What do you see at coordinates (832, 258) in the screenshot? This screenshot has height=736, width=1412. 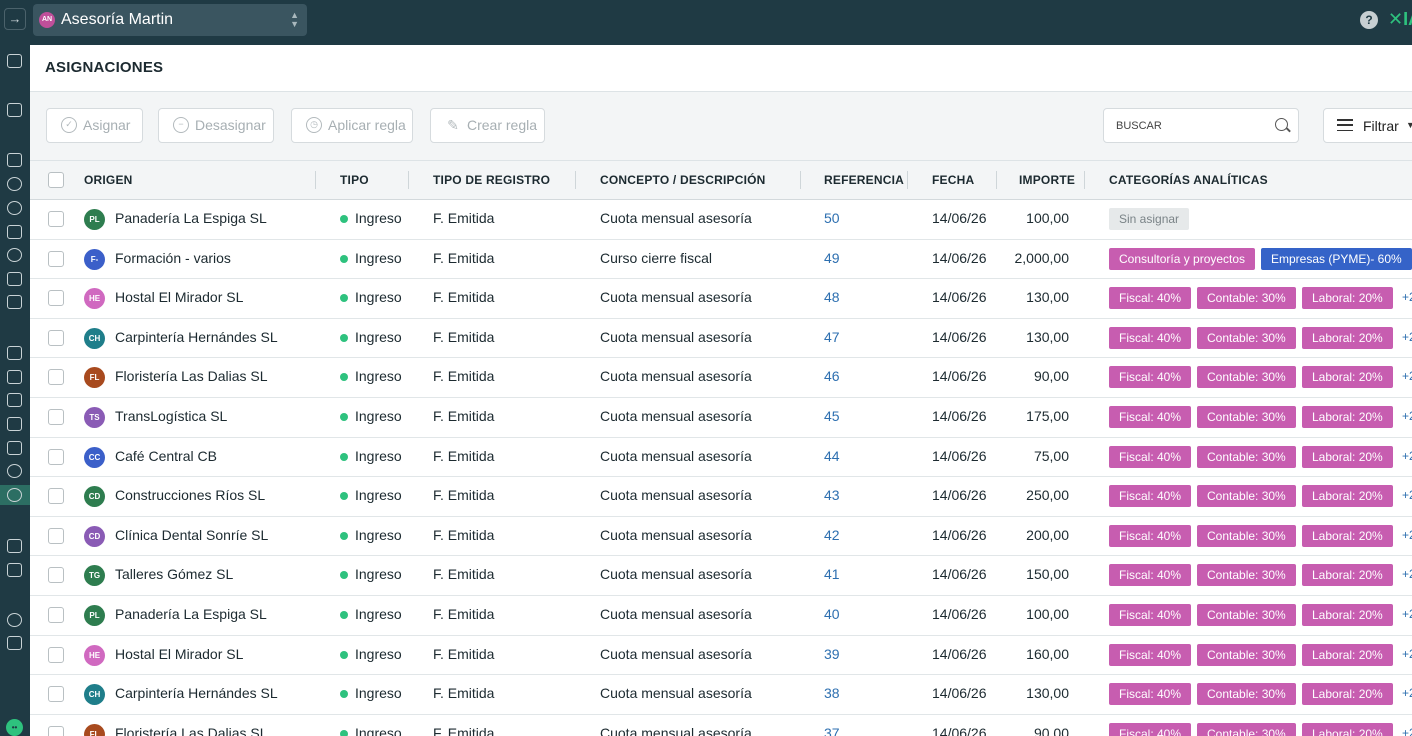 I see `reference-link: 49` at bounding box center [832, 258].